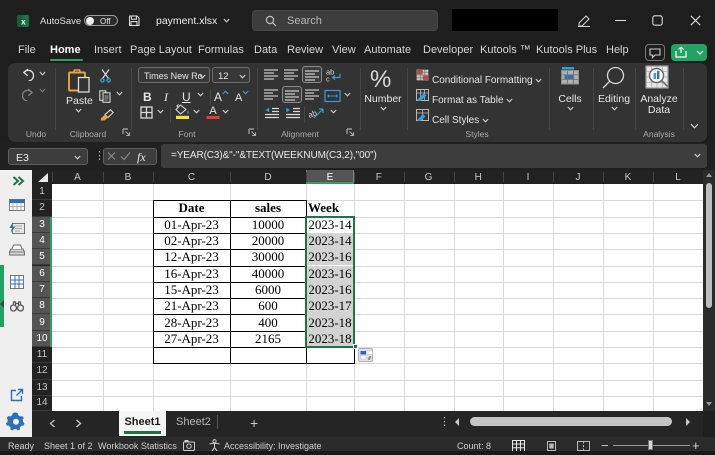 The image size is (715, 455). Describe the element at coordinates (141, 157) in the screenshot. I see `svg-text: fx` at that location.